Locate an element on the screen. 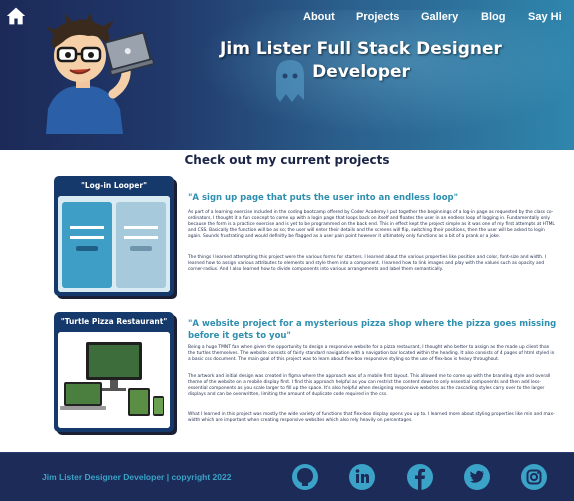  section-heading: Check out my current projects is located at coordinates (287, 160).